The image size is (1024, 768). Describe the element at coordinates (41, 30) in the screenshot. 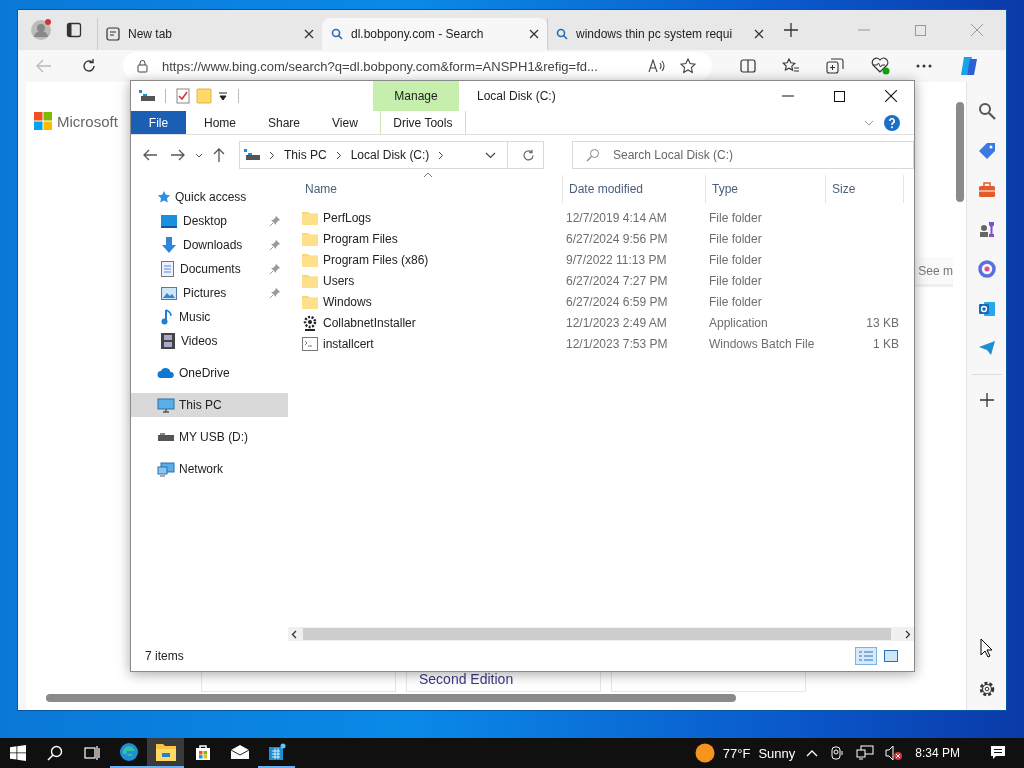

I see `profile-icon` at that location.